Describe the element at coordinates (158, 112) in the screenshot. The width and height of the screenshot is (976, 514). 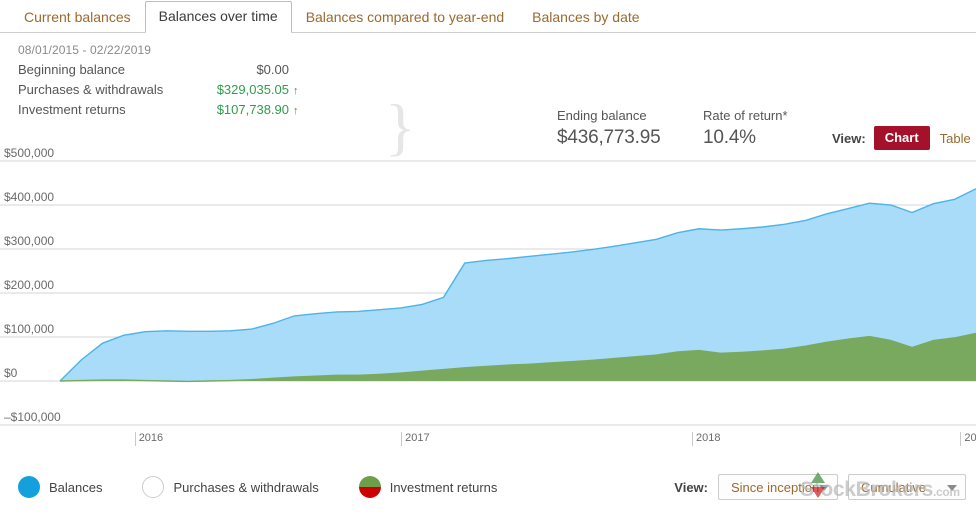
I see `summary-row-investment-returns: Investment returns $107,738.90 ↑` at that location.